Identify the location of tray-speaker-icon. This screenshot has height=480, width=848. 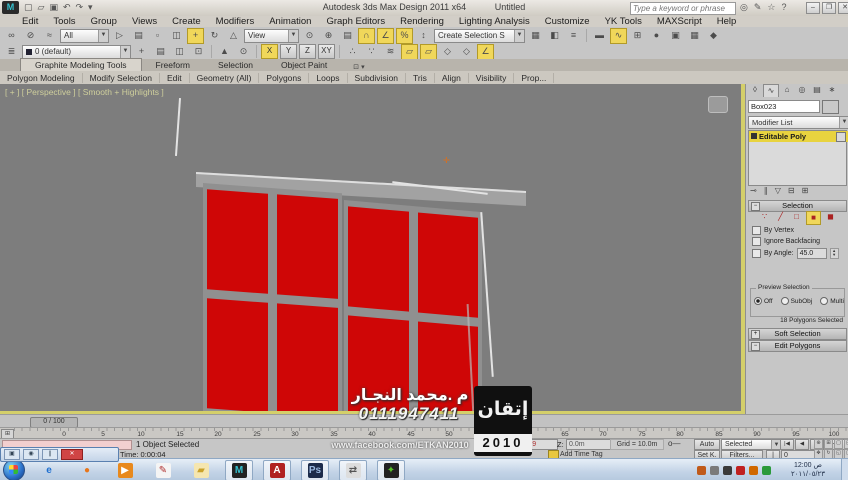
(727, 470).